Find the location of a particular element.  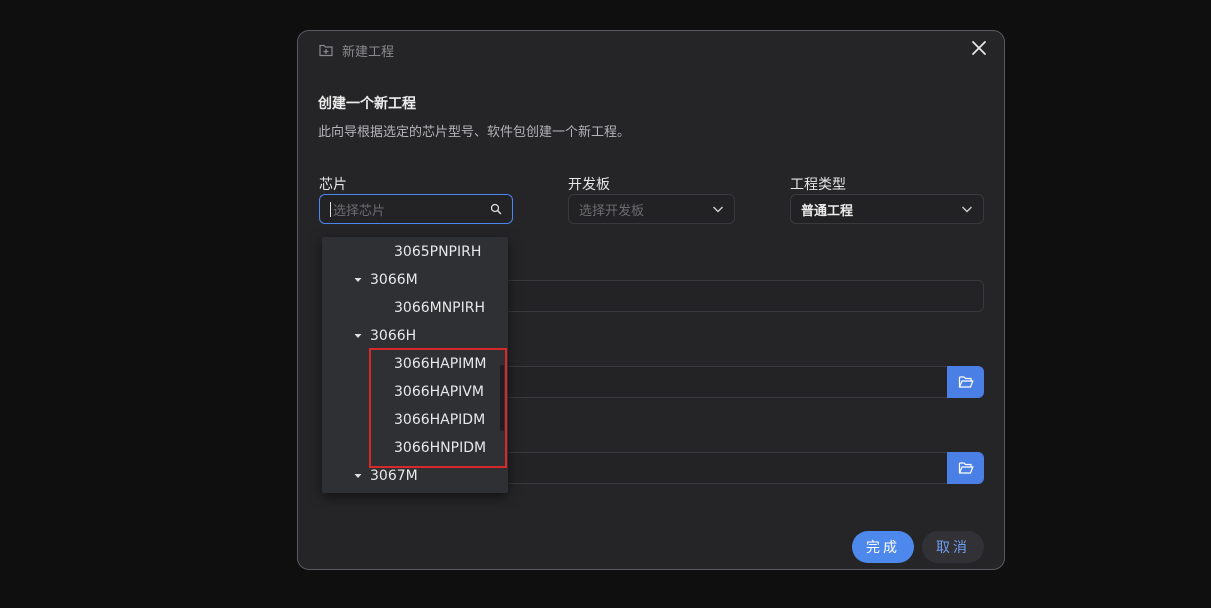

new-project-icon is located at coordinates (326, 50).